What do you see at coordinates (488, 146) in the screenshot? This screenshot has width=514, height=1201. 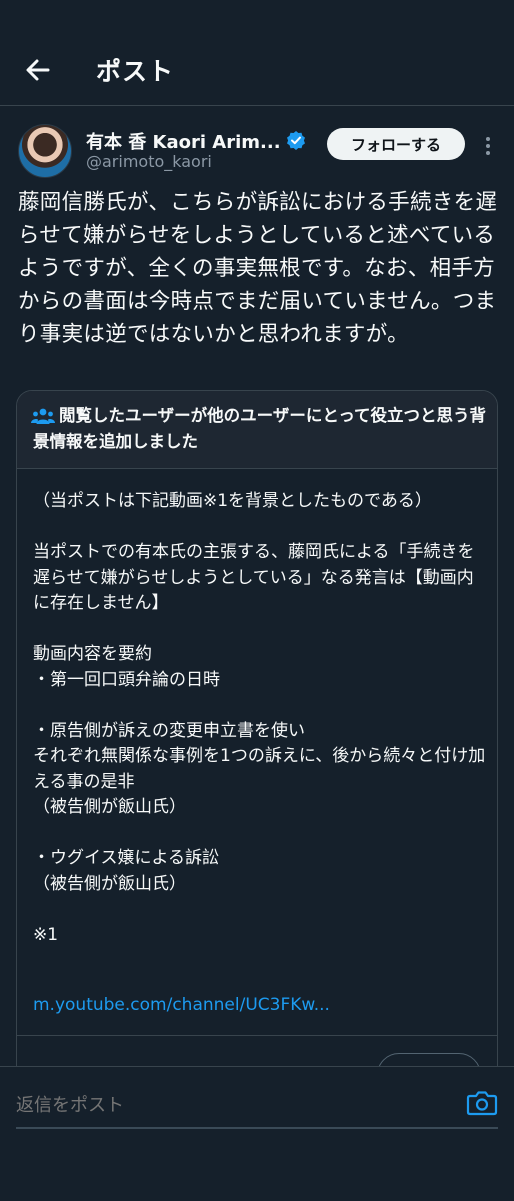 I see `more-options-icon` at bounding box center [488, 146].